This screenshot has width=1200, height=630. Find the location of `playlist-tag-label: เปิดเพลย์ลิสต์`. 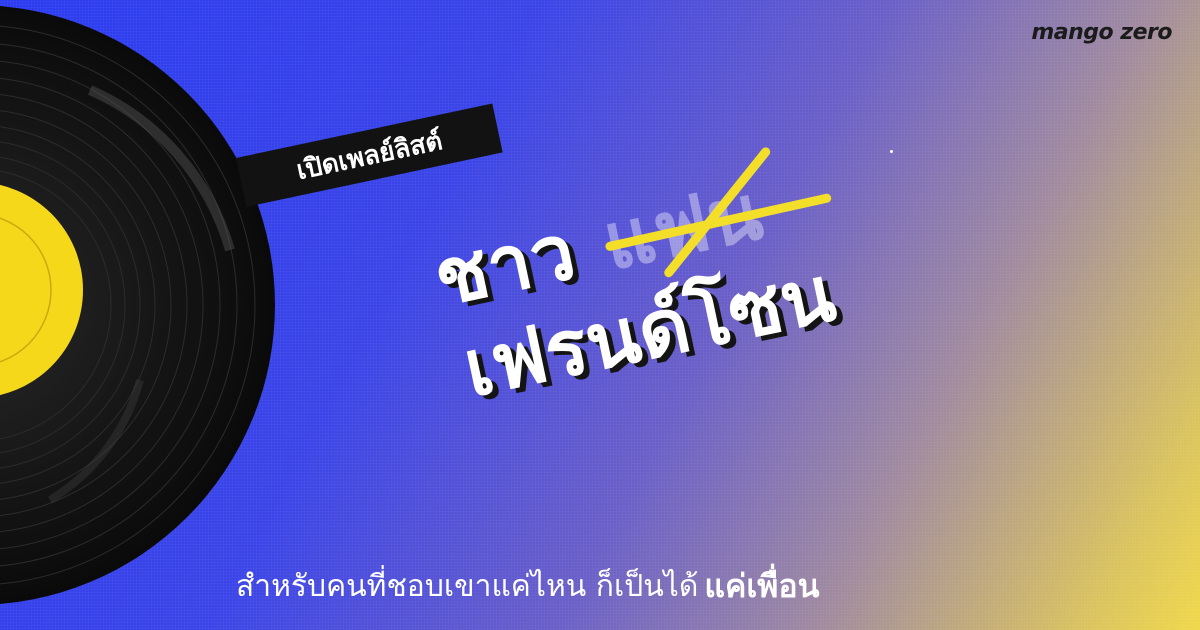

playlist-tag-label: เปิดเพลย์ลิสต์ is located at coordinates (369, 155).